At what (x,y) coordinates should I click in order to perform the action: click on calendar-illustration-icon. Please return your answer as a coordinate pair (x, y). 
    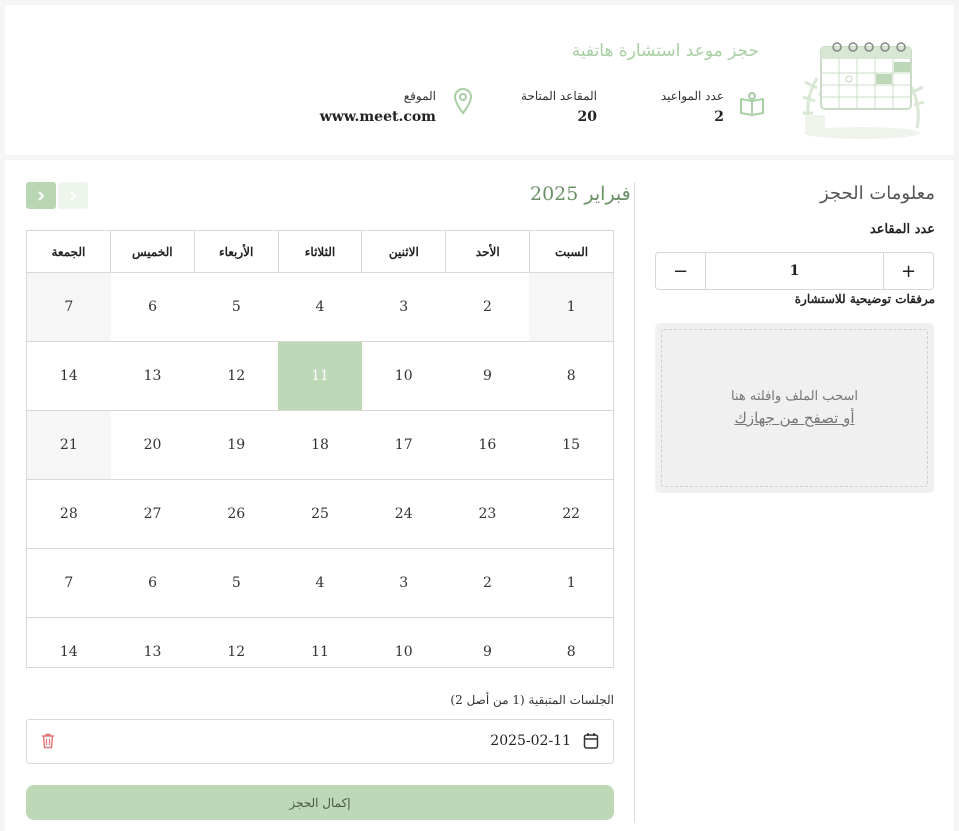
    Looking at the image, I should click on (863, 90).